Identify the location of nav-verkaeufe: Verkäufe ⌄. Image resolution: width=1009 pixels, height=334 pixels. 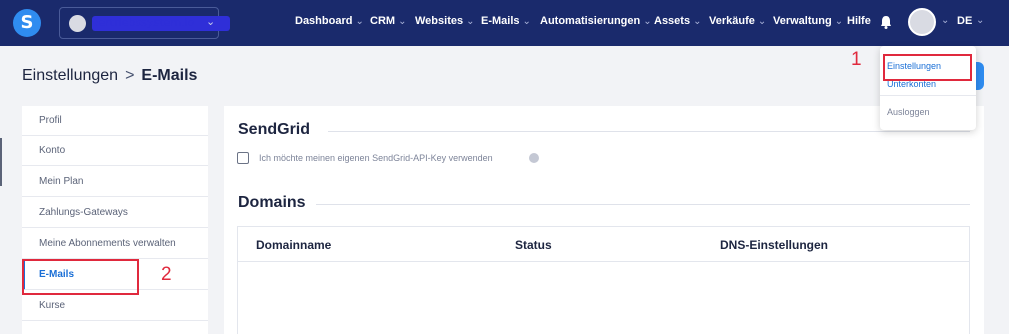
(737, 21).